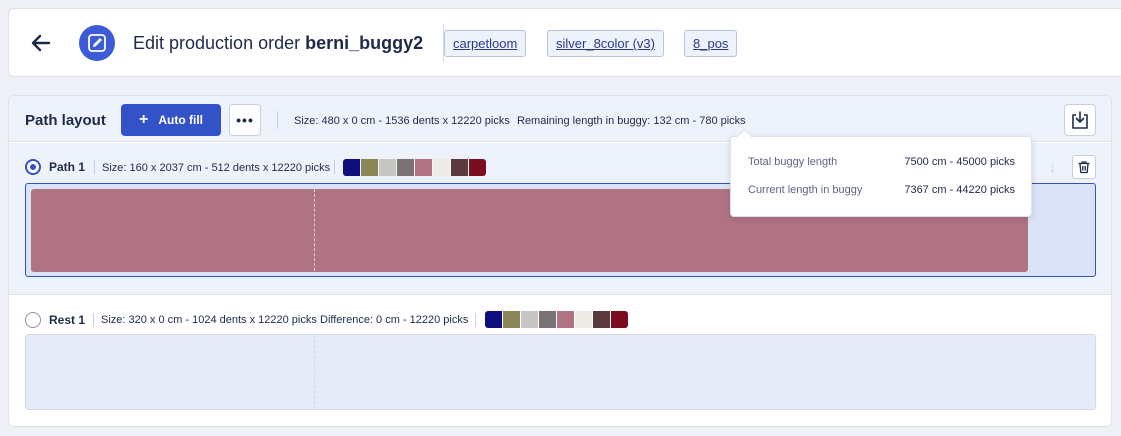  I want to click on delete-path-button, so click(1084, 167).